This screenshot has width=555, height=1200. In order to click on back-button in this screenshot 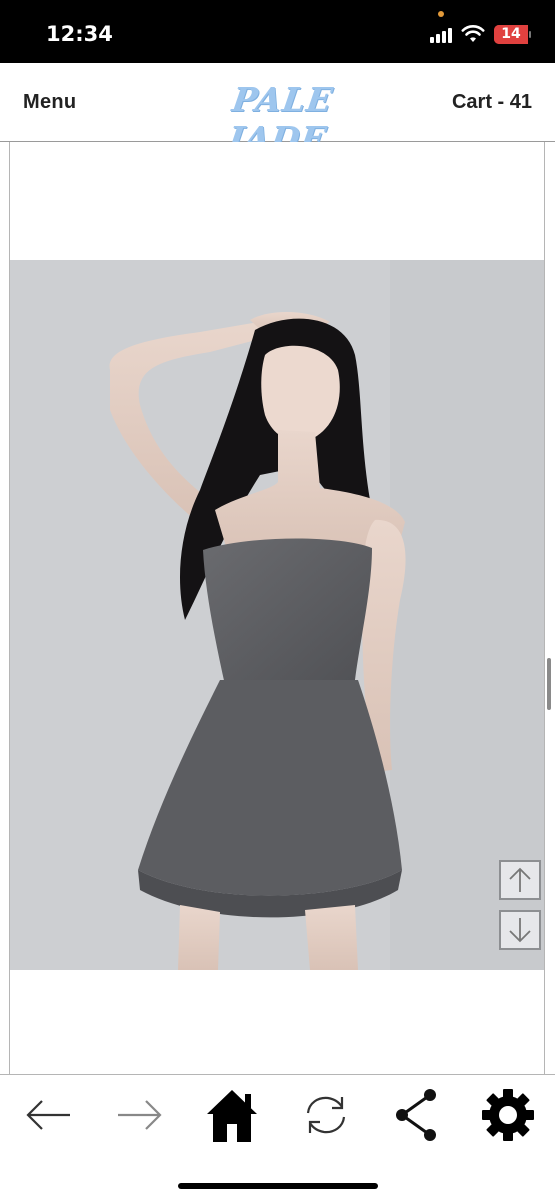, I will do `click(48, 1115)`.